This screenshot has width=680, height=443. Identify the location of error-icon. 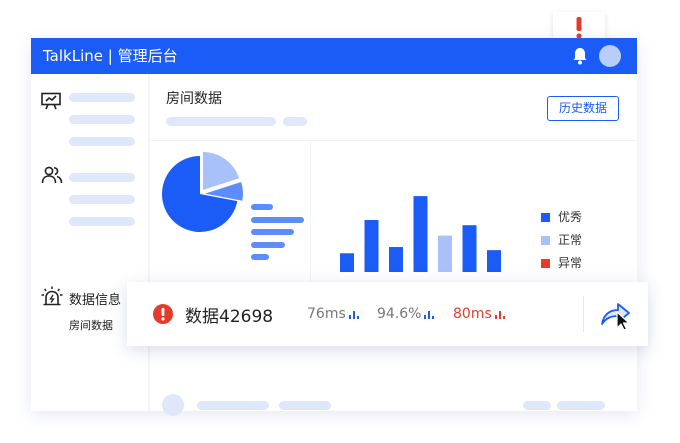
(163, 314).